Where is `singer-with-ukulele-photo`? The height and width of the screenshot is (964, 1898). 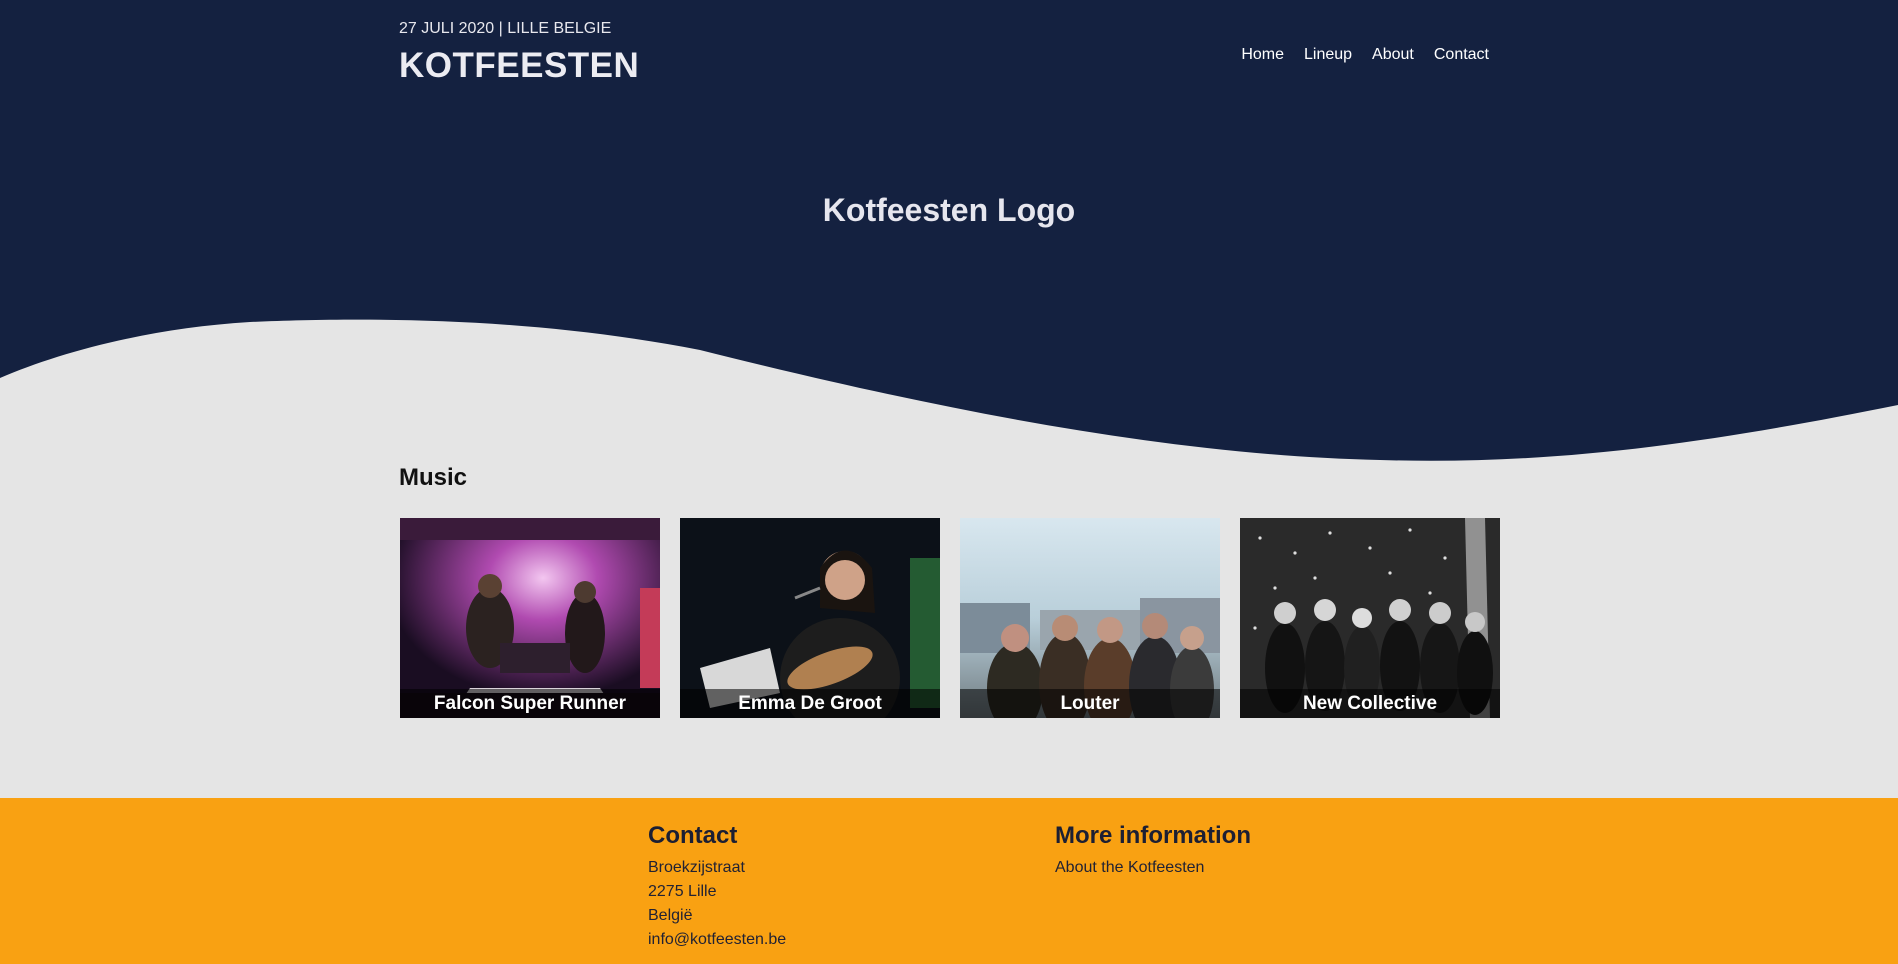
singer-with-ukulele-photo is located at coordinates (810, 618).